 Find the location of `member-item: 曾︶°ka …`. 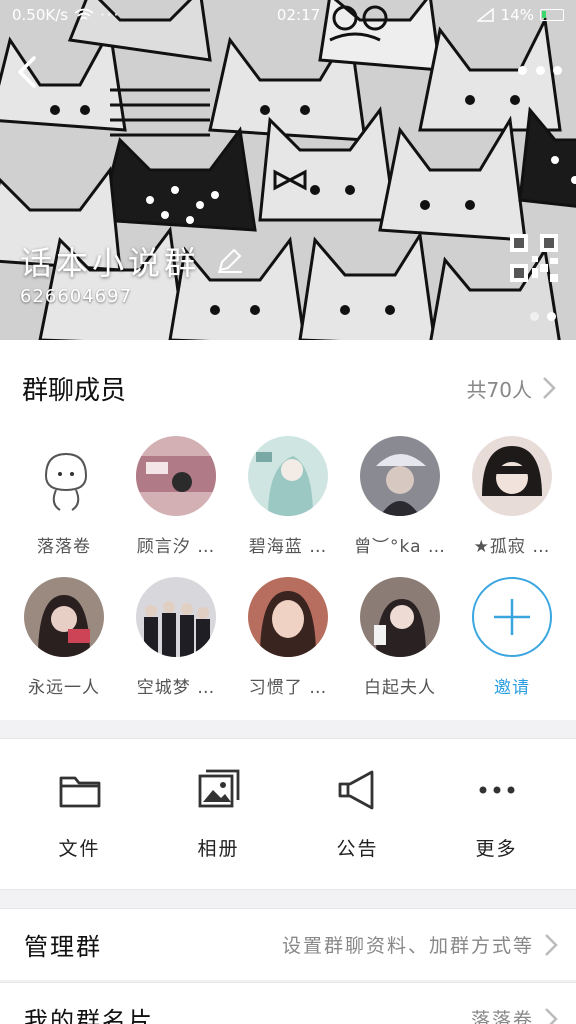

member-item: 曾︶°ka … is located at coordinates (400, 496).